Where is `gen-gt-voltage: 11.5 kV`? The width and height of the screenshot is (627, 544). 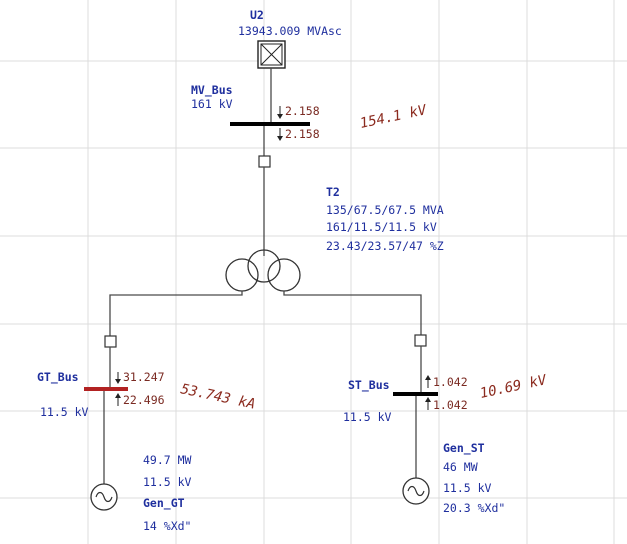
gen-gt-voltage: 11.5 kV is located at coordinates (167, 482).